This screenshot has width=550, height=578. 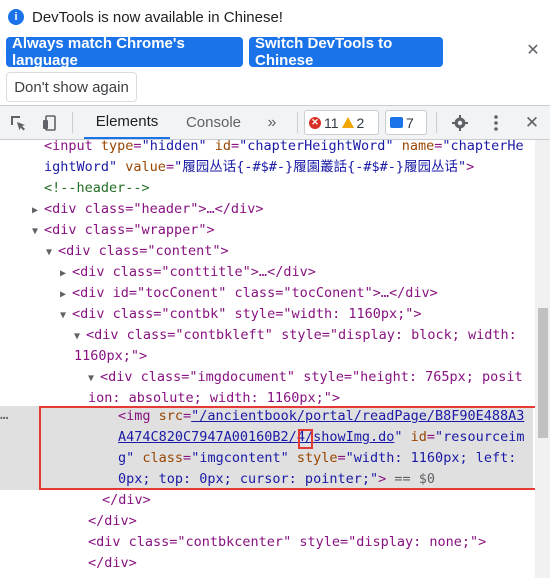 I want to click on message-icon, so click(x=396, y=122).